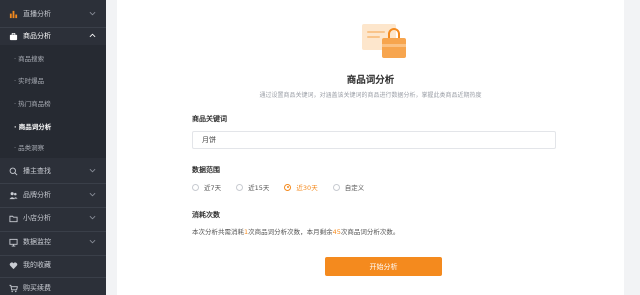 The height and width of the screenshot is (295, 640). I want to click on start-analysis-button: 开始分析, so click(383, 266).